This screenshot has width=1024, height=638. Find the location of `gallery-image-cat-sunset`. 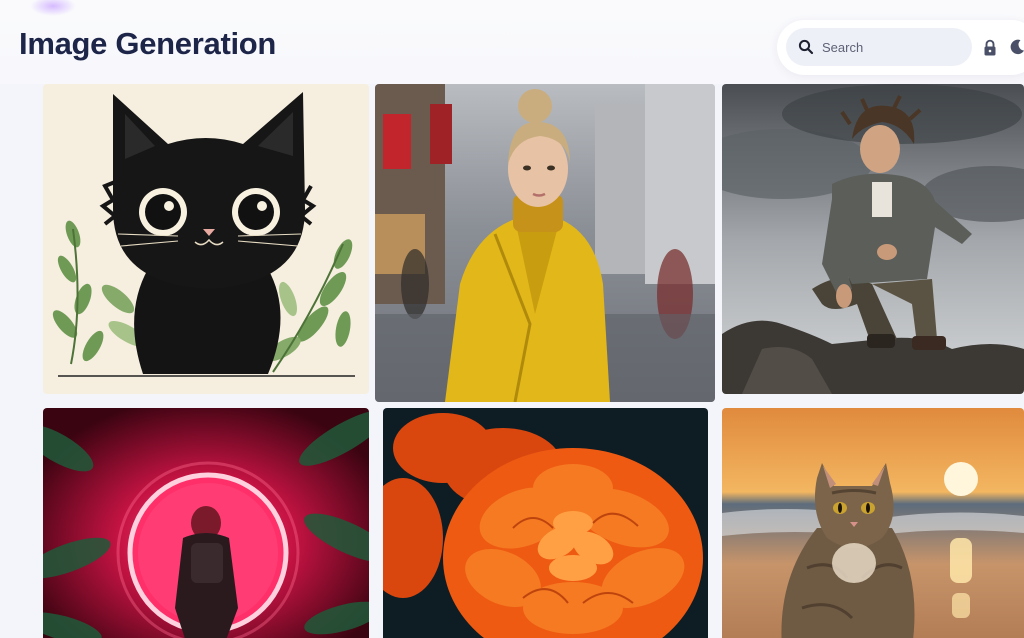

gallery-image-cat-sunset is located at coordinates (873, 523).